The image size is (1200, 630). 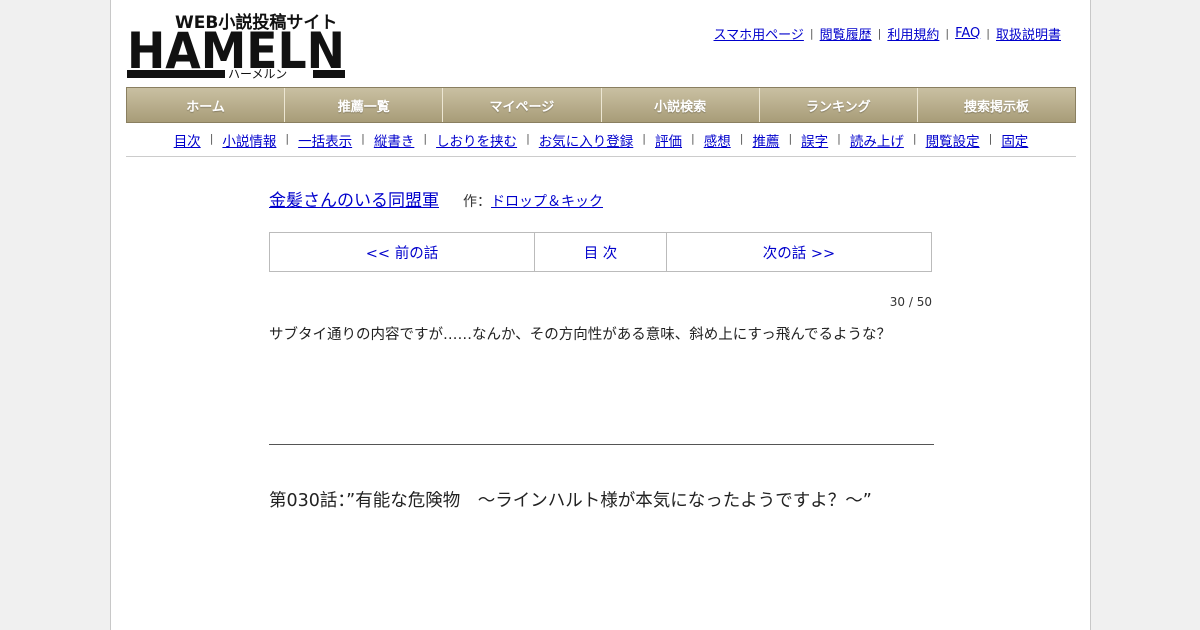 I want to click on header-link-faq: FAQ, so click(x=967, y=33).